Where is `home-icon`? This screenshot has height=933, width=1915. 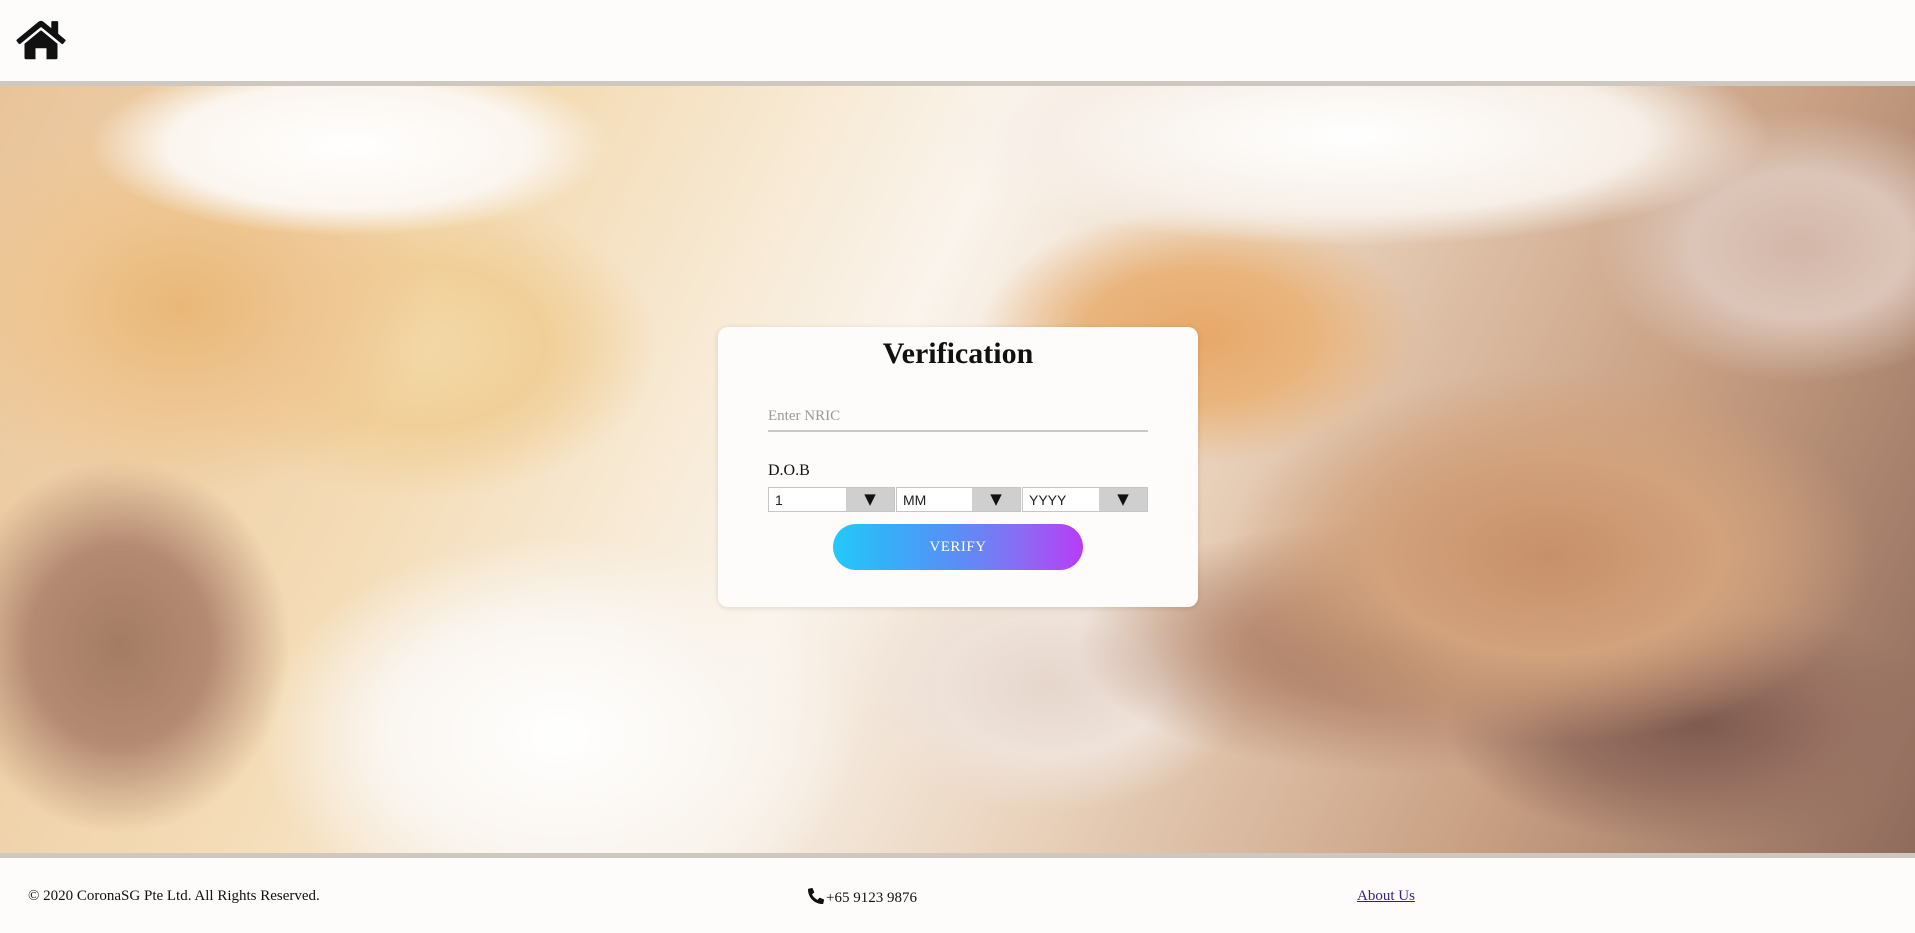 home-icon is located at coordinates (41, 40).